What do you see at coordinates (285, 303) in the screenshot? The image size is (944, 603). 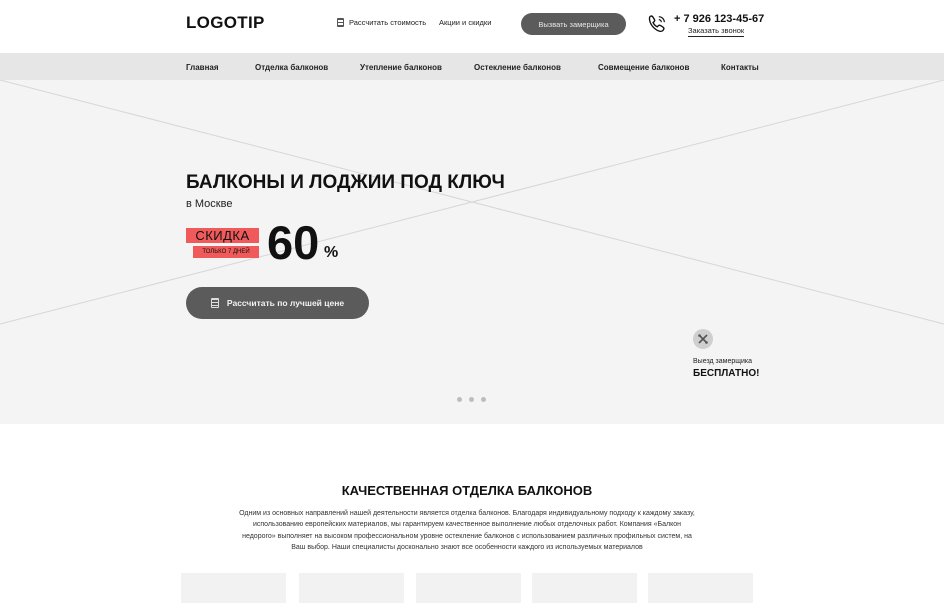 I see `best-price-label: Рассчитать по лучшей цене` at bounding box center [285, 303].